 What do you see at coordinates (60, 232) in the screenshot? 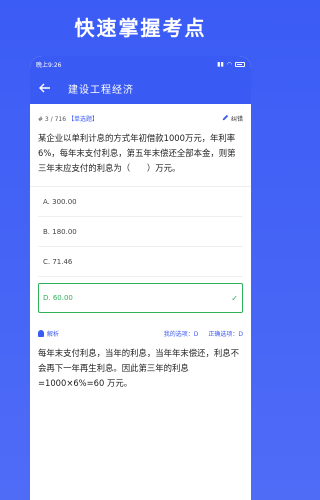
I see `option-label: B. 180.00` at bounding box center [60, 232].